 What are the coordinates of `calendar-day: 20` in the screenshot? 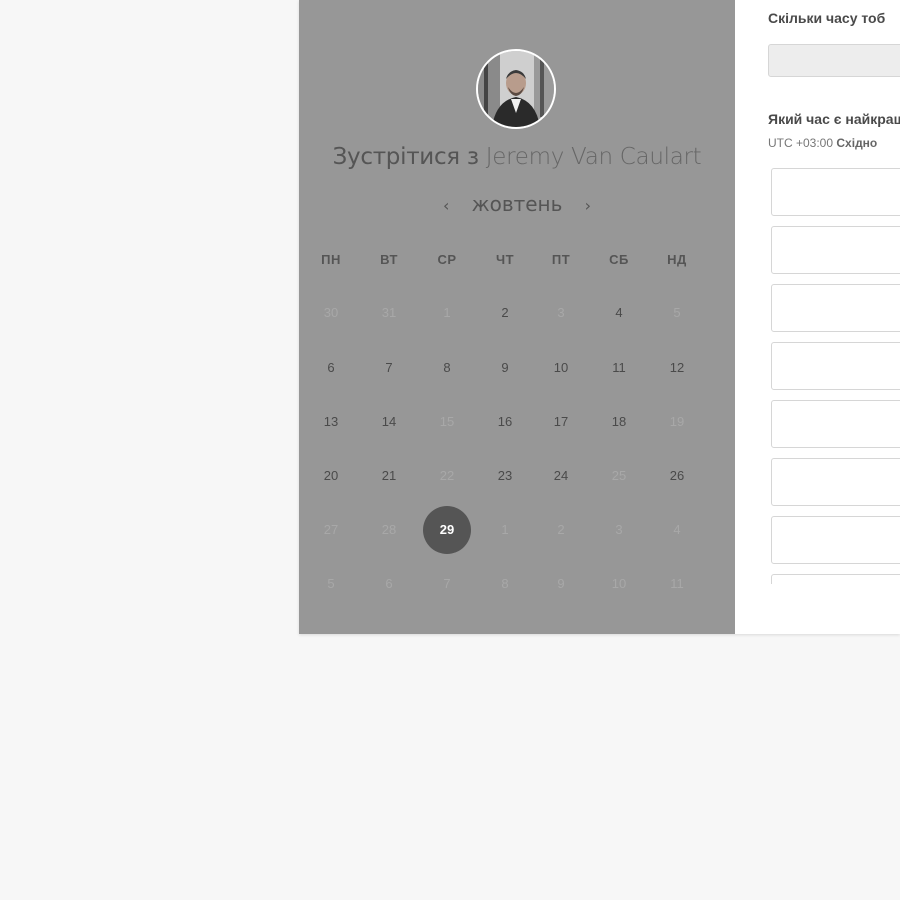 It's located at (331, 476).